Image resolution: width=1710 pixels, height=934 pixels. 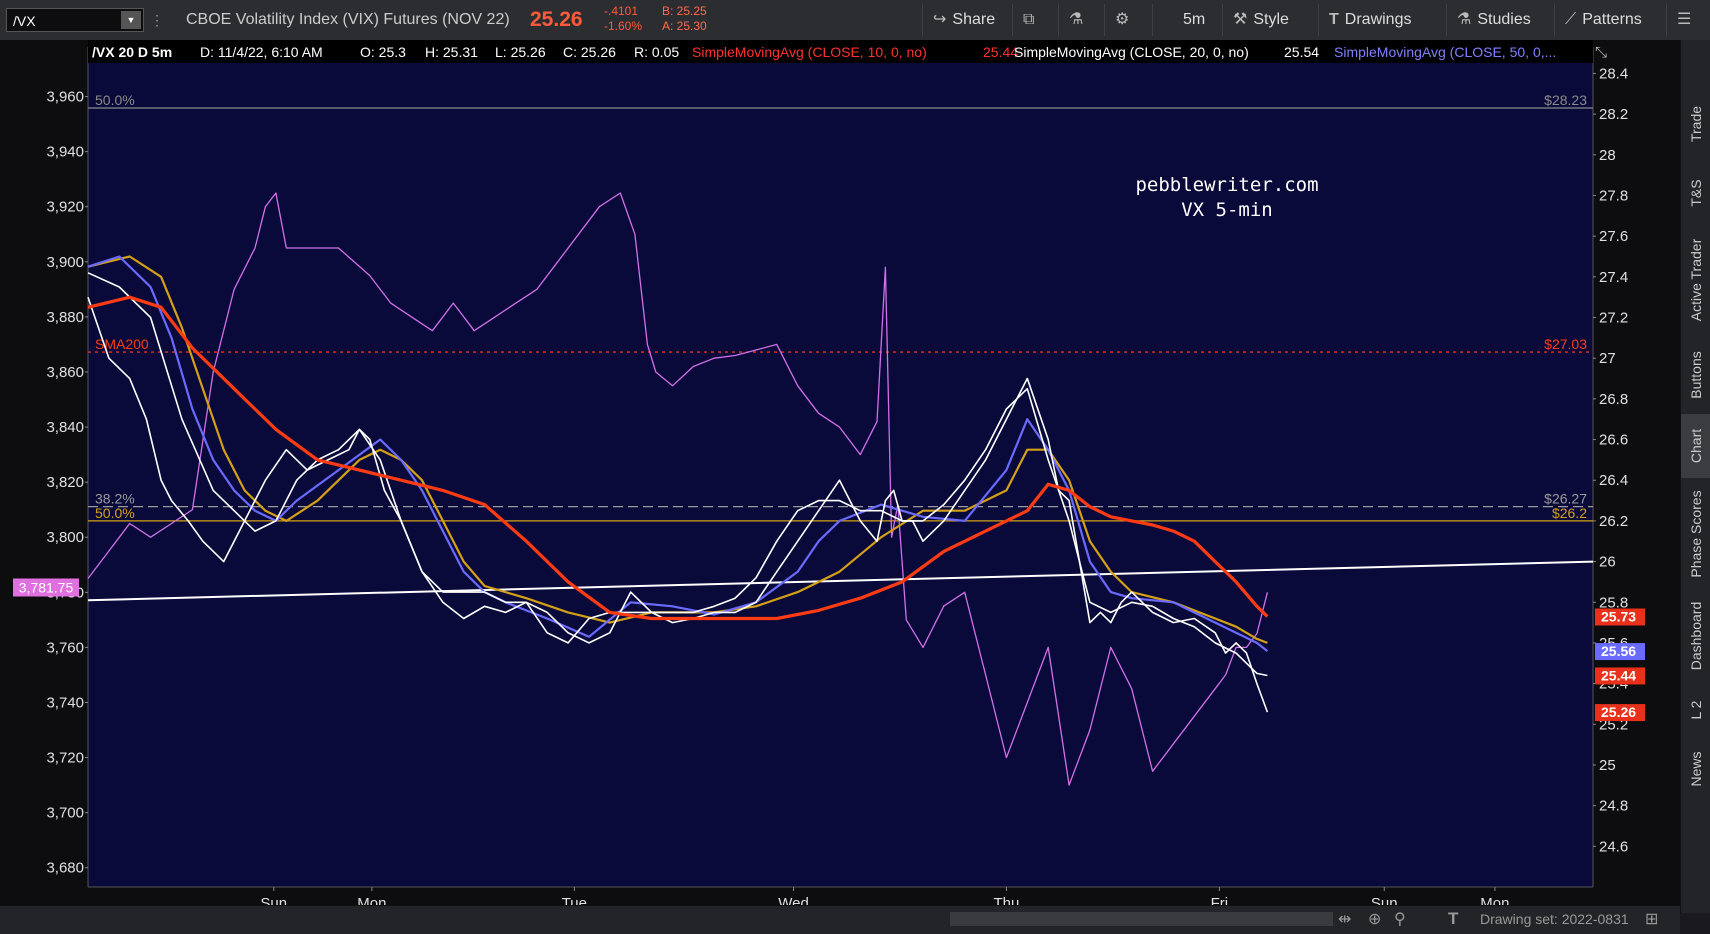 What do you see at coordinates (75, 20) in the screenshot?
I see `symbol-input: /VX ▼` at bounding box center [75, 20].